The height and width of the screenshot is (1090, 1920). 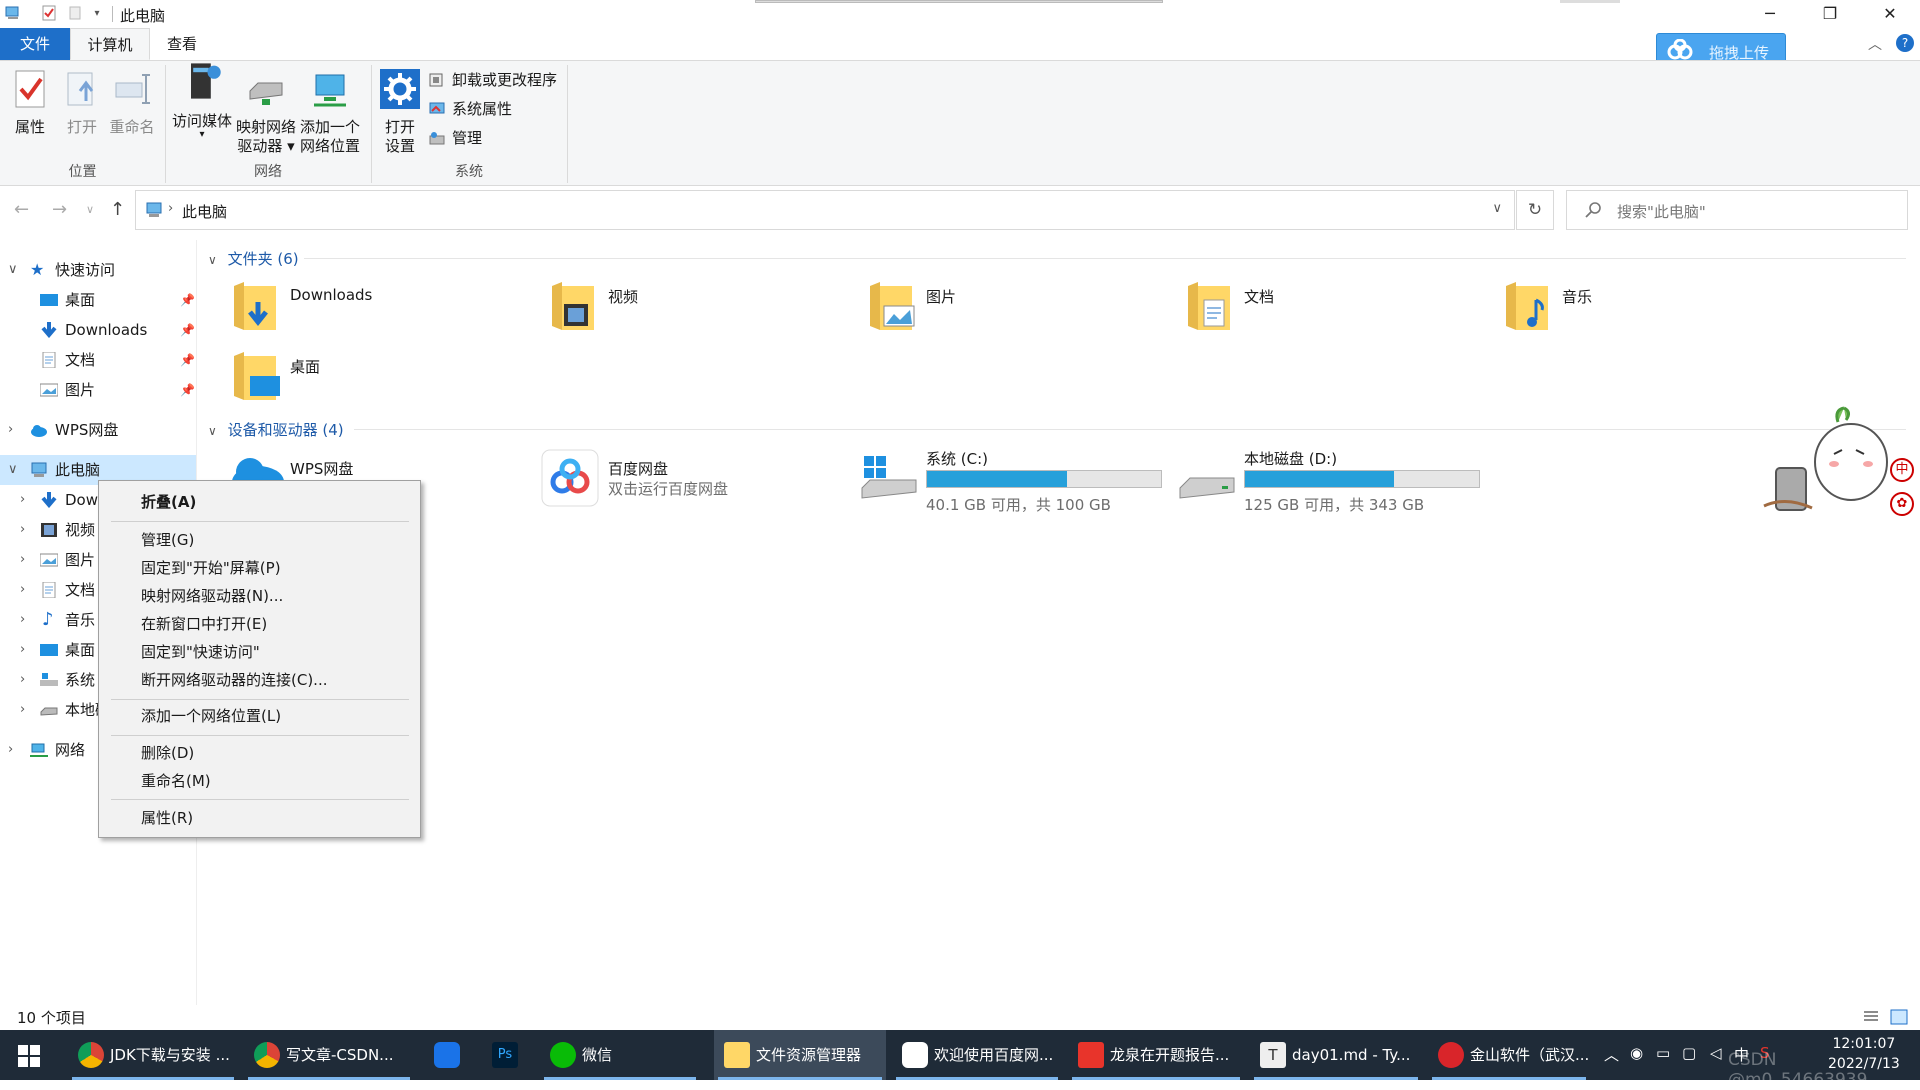 I want to click on properties-quick-icon, so click(x=49, y=14).